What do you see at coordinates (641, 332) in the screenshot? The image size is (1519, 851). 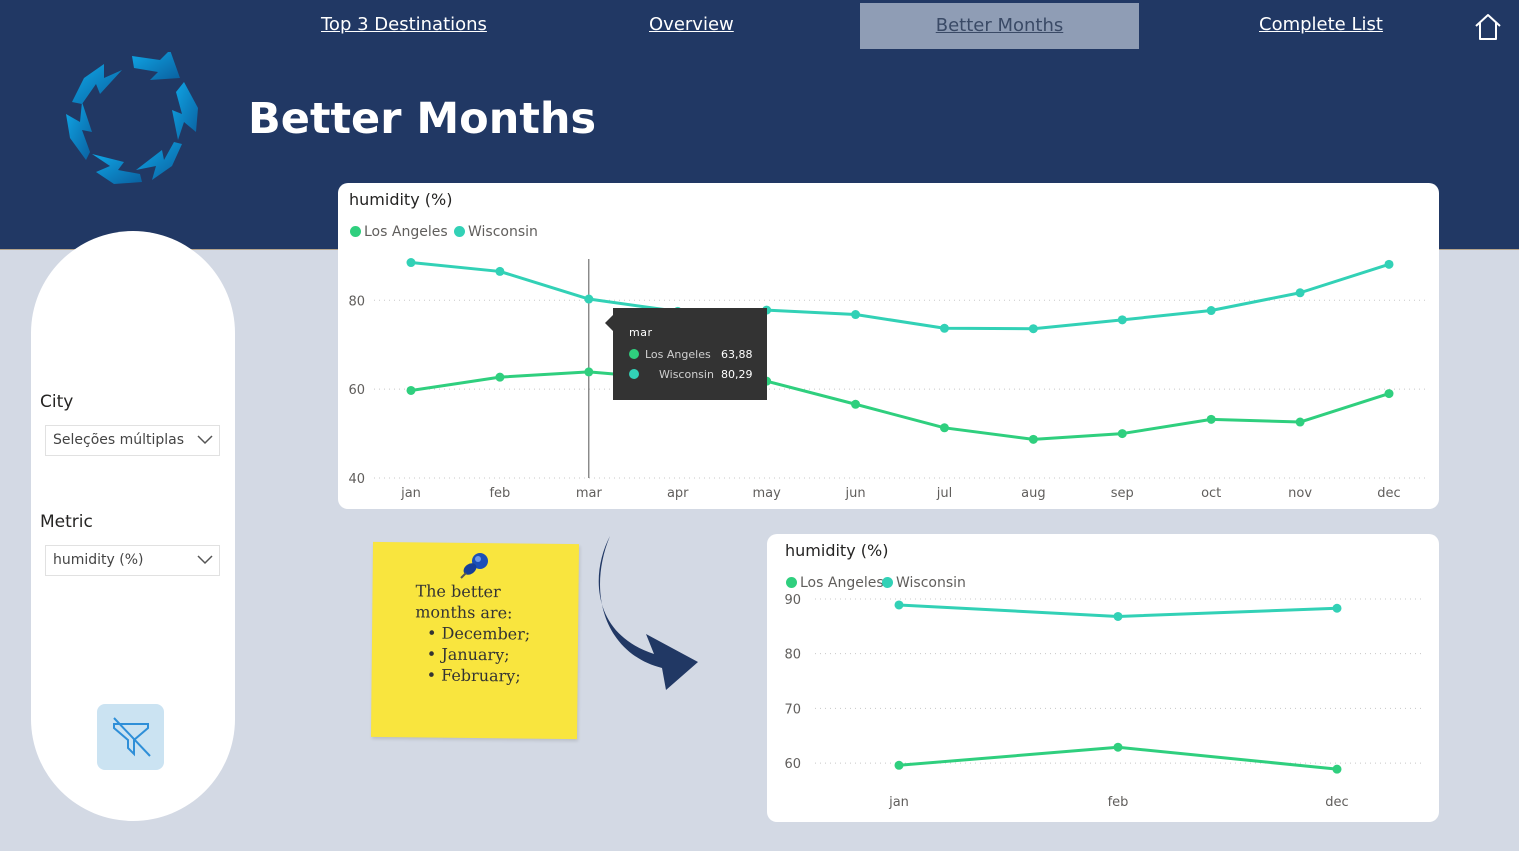 I see `tooltip-category: mar` at bounding box center [641, 332].